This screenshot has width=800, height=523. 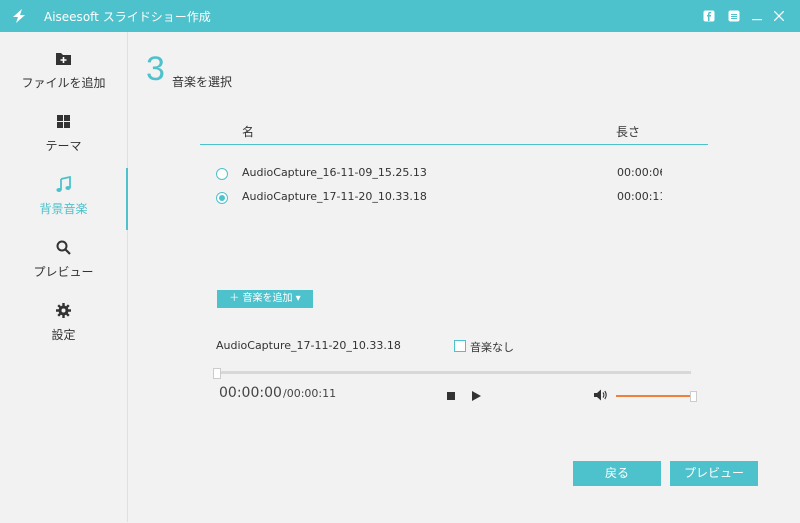 What do you see at coordinates (709, 16) in the screenshot?
I see `facebook-icon` at bounding box center [709, 16].